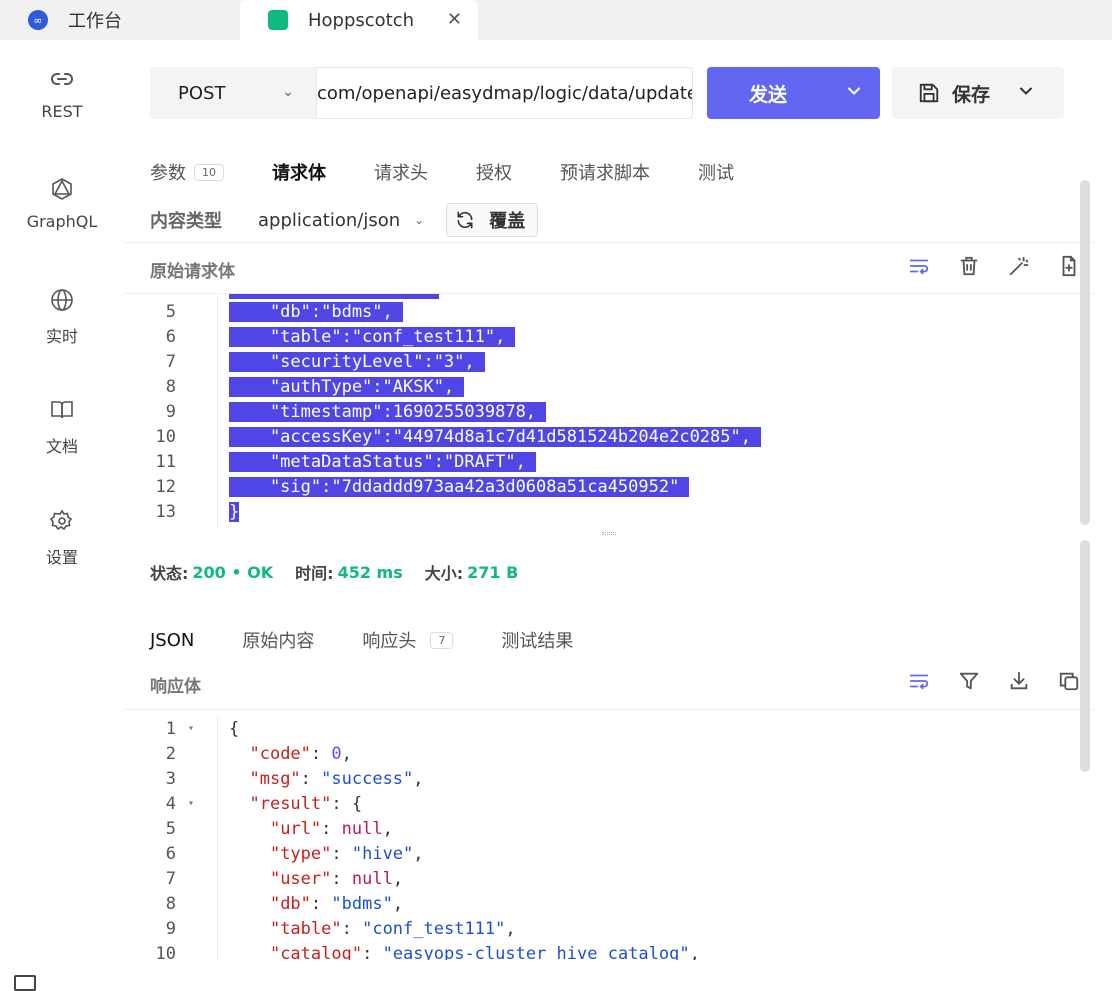 This screenshot has height=991, width=1112. What do you see at coordinates (119, 20) in the screenshot?
I see `browser-tab-workbench: ∞ 工作台` at bounding box center [119, 20].